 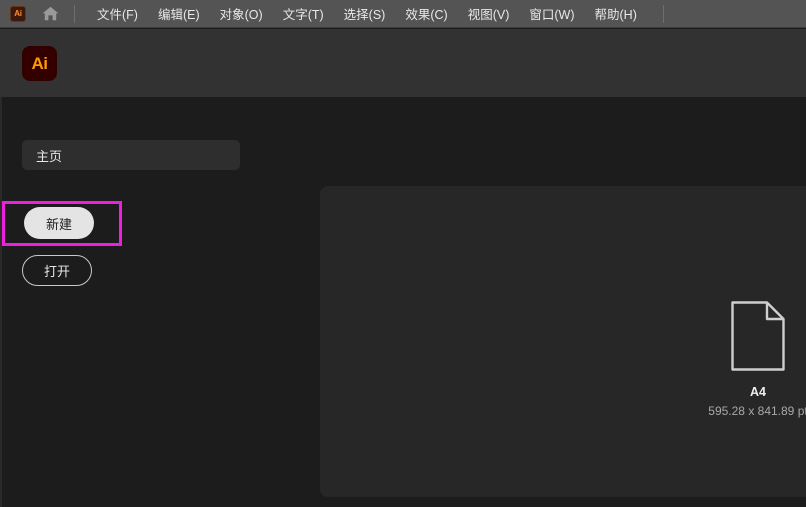 I want to click on sidebar-item-home: 主页, so click(x=131, y=155).